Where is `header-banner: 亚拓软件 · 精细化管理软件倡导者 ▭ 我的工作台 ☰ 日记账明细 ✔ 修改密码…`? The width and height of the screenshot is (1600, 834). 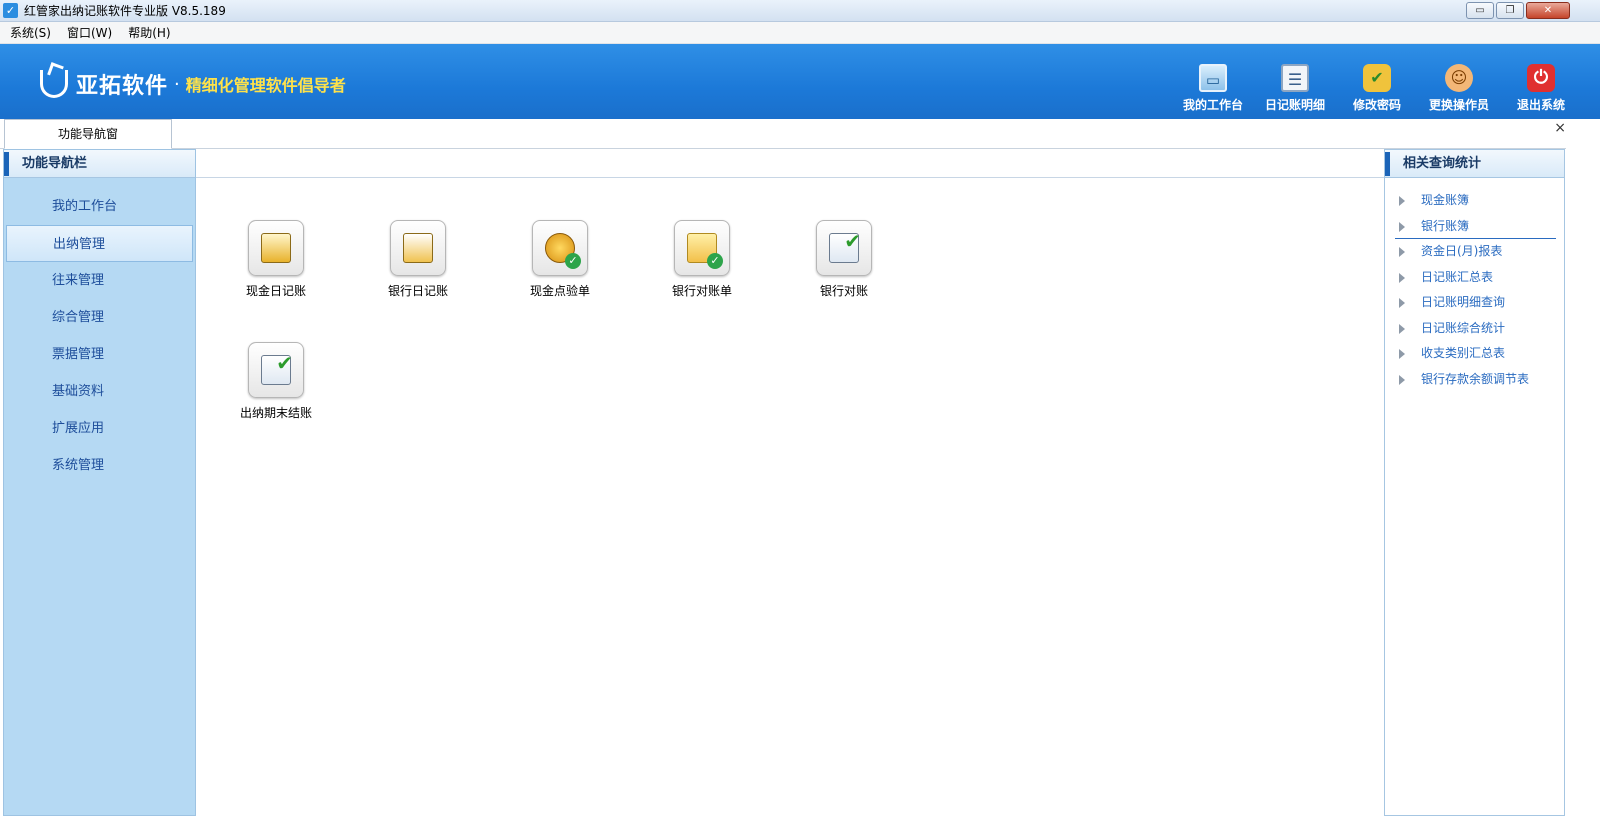
header-banner: 亚拓软件 · 精细化管理软件倡导者 ▭ 我的工作台 ☰ 日记账明细 ✔ 修改密码… is located at coordinates (800, 81).